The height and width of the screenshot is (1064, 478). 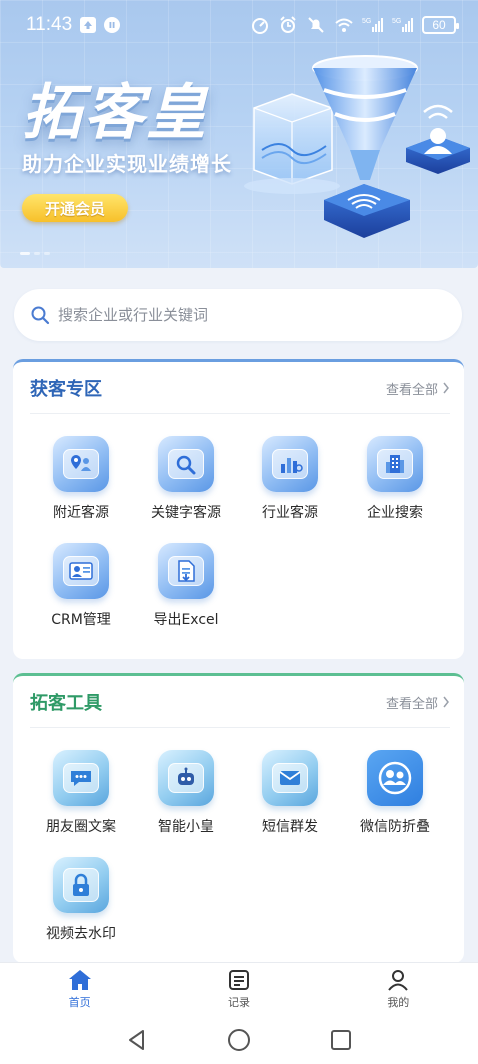 I want to click on nav-label: 记录, so click(x=238, y=1002).